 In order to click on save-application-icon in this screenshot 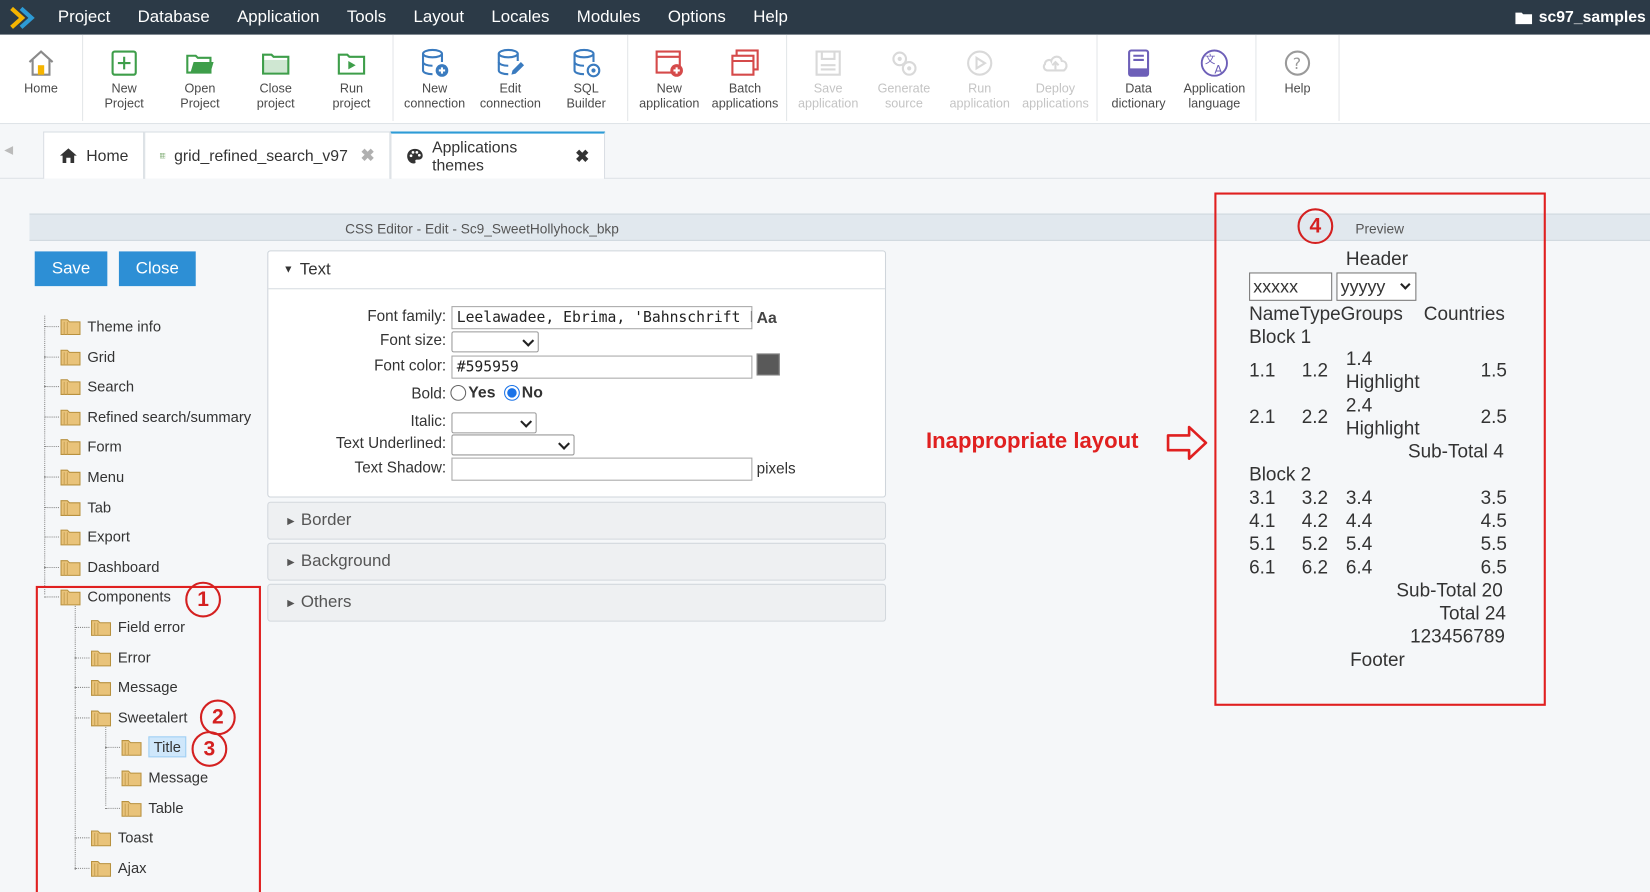, I will do `click(828, 63)`.